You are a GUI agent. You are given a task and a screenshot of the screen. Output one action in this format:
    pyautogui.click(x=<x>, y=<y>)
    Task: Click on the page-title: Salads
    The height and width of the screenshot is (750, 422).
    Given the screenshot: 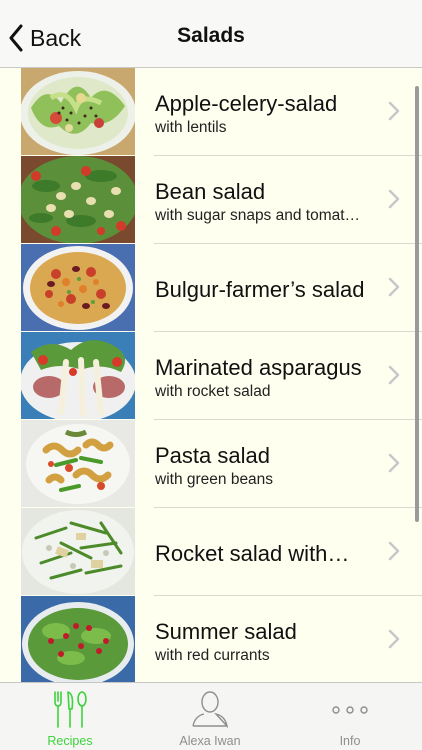 What is the action you would take?
    pyautogui.click(x=211, y=35)
    